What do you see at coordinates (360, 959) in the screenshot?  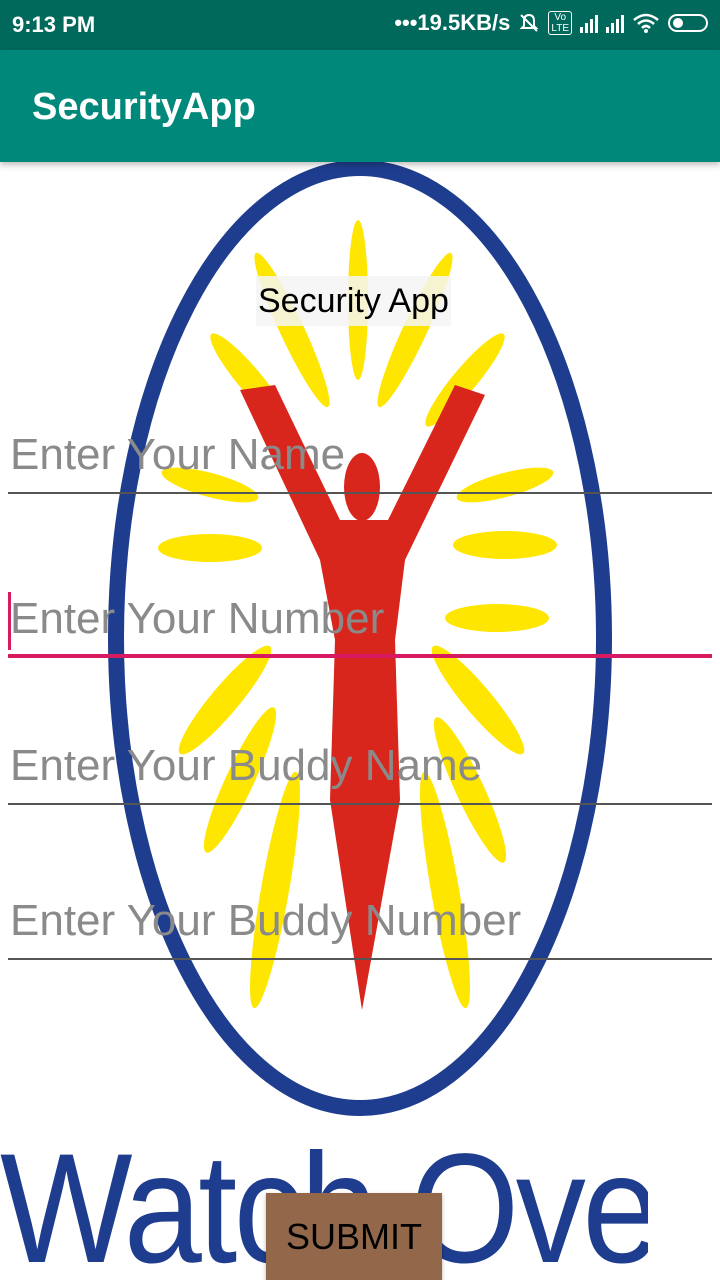 I see `buddy-number-field-underline` at bounding box center [360, 959].